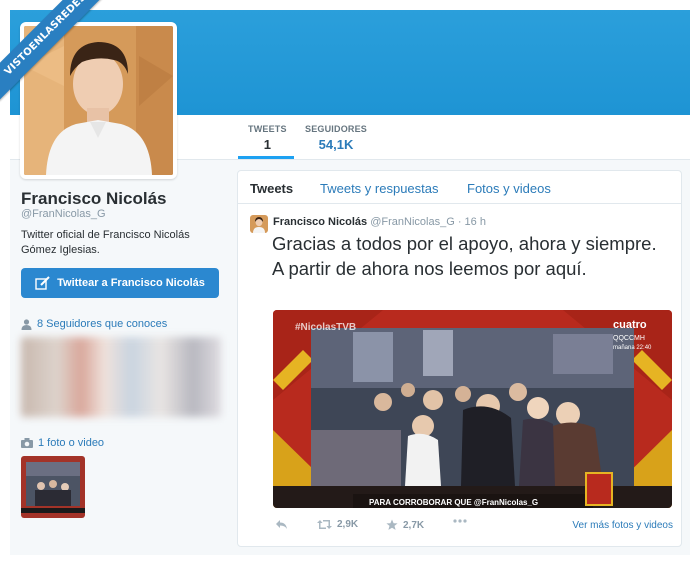  Describe the element at coordinates (336, 144) in the screenshot. I see `stat-followers-value: 54,1K` at that location.